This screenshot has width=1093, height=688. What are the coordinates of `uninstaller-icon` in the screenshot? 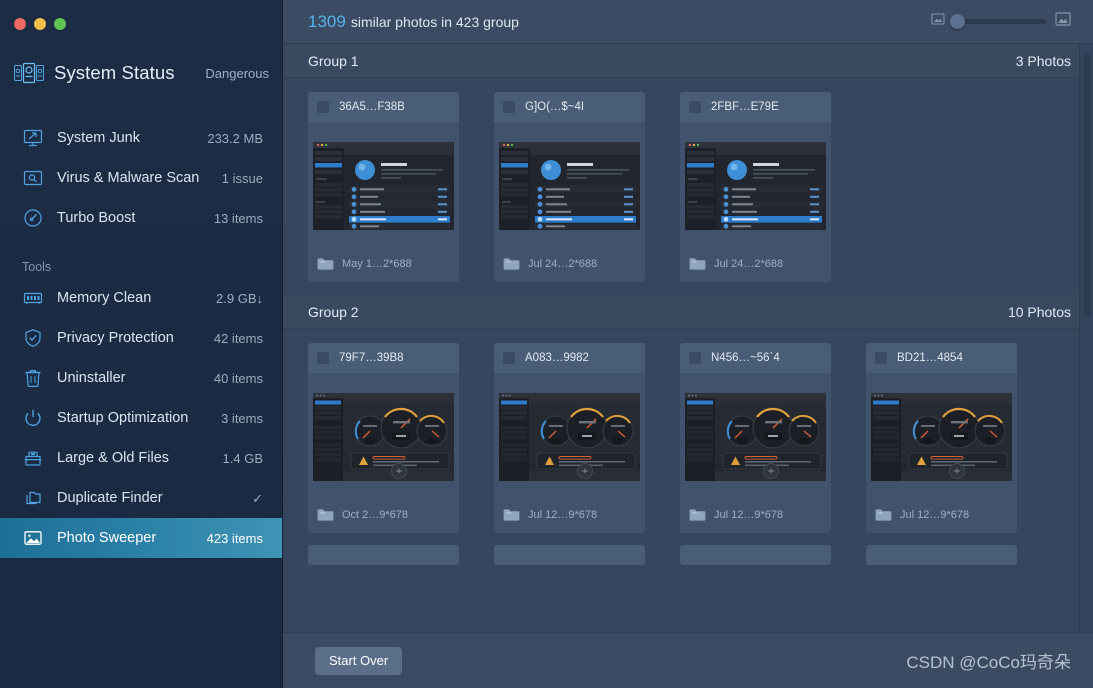 It's located at (33, 378).